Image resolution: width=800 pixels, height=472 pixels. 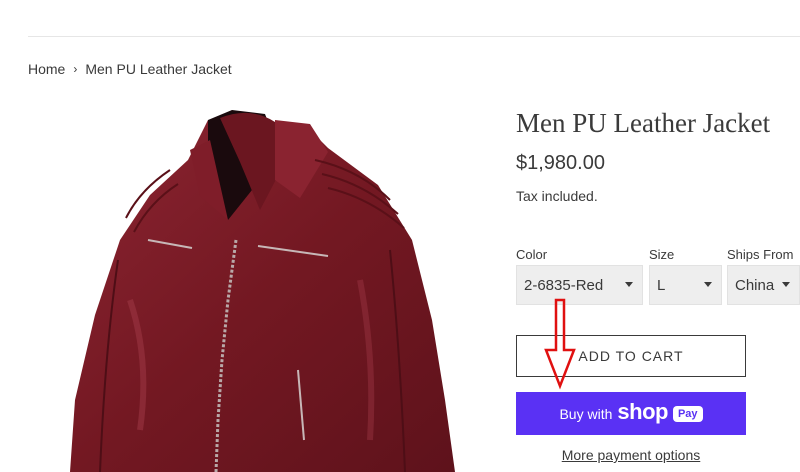 What do you see at coordinates (564, 285) in the screenshot?
I see `color-select-value: 2-6835-Red` at bounding box center [564, 285].